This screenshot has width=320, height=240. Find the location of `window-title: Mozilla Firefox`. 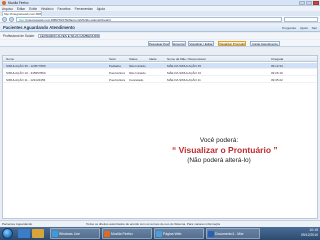

window-title: Mozilla Firefox is located at coordinates (18, 2).